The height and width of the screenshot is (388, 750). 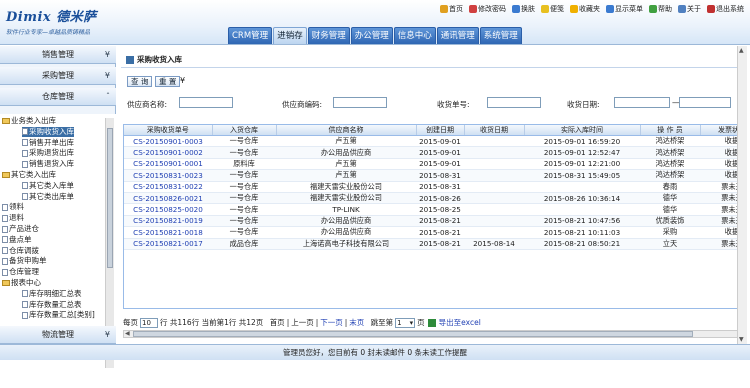 What do you see at coordinates (356, 323) in the screenshot?
I see `last-page-link: 末页` at bounding box center [356, 323].